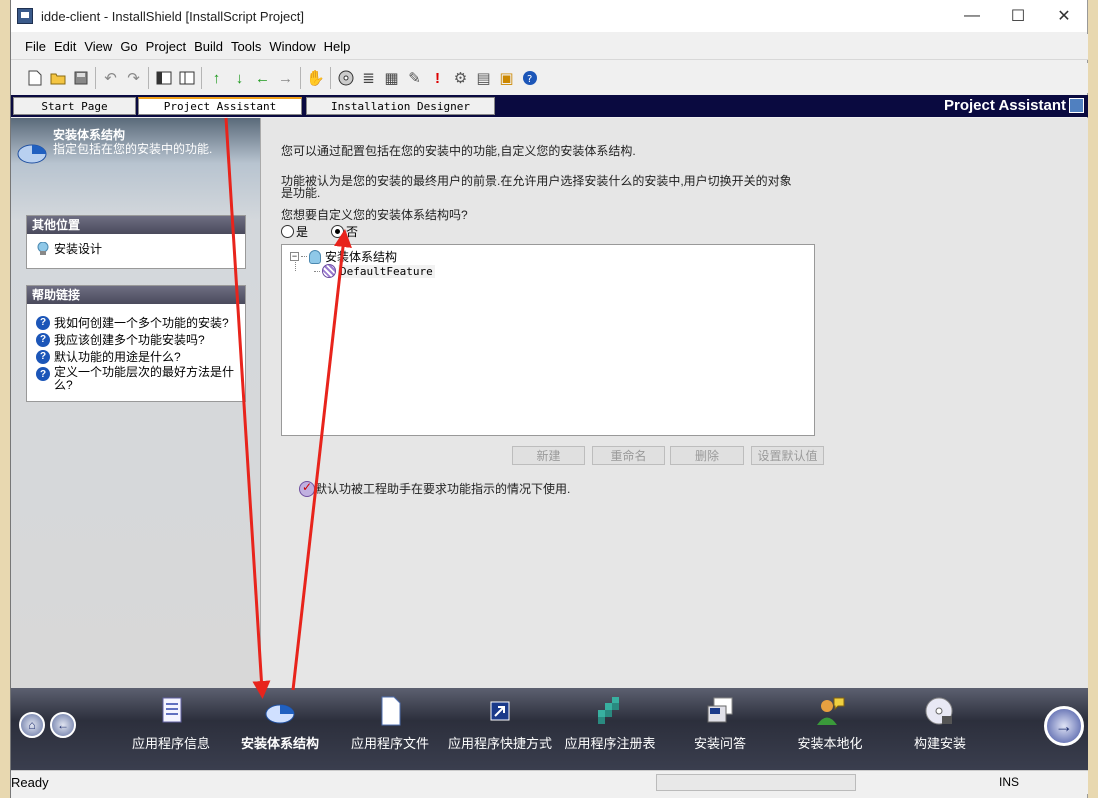 Image resolution: width=1098 pixels, height=798 pixels. I want to click on panel-left-icon, so click(163, 78).